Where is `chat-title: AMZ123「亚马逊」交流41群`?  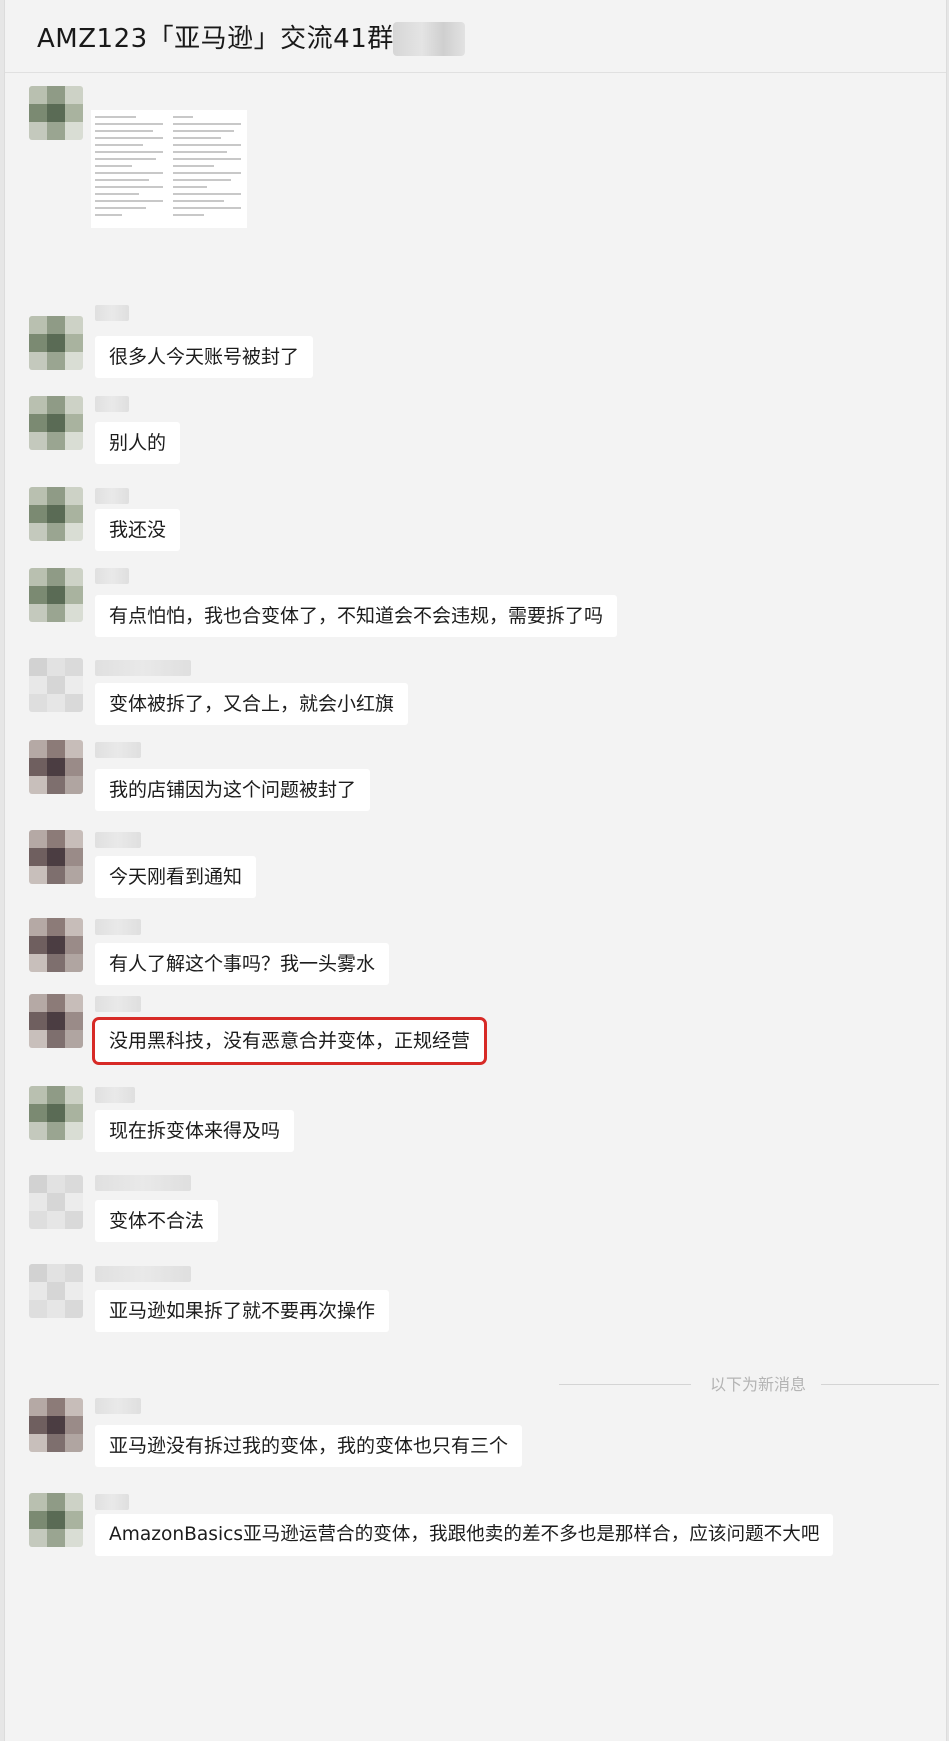
chat-title: AMZ123「亚马逊」交流41群 is located at coordinates (215, 39).